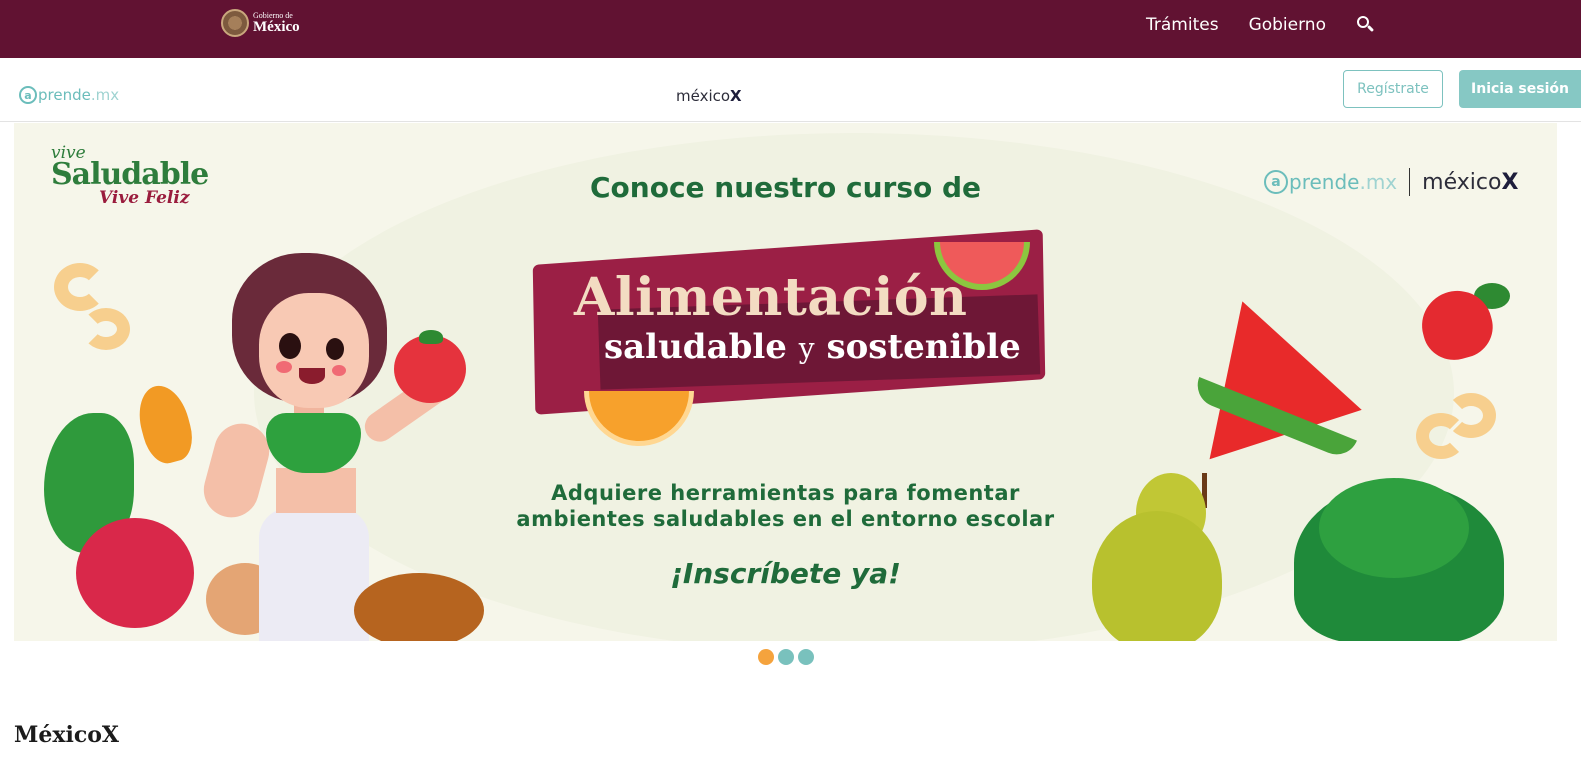 The height and width of the screenshot is (759, 1581). I want to click on aprende-logo-tld: .mx, so click(105, 95).